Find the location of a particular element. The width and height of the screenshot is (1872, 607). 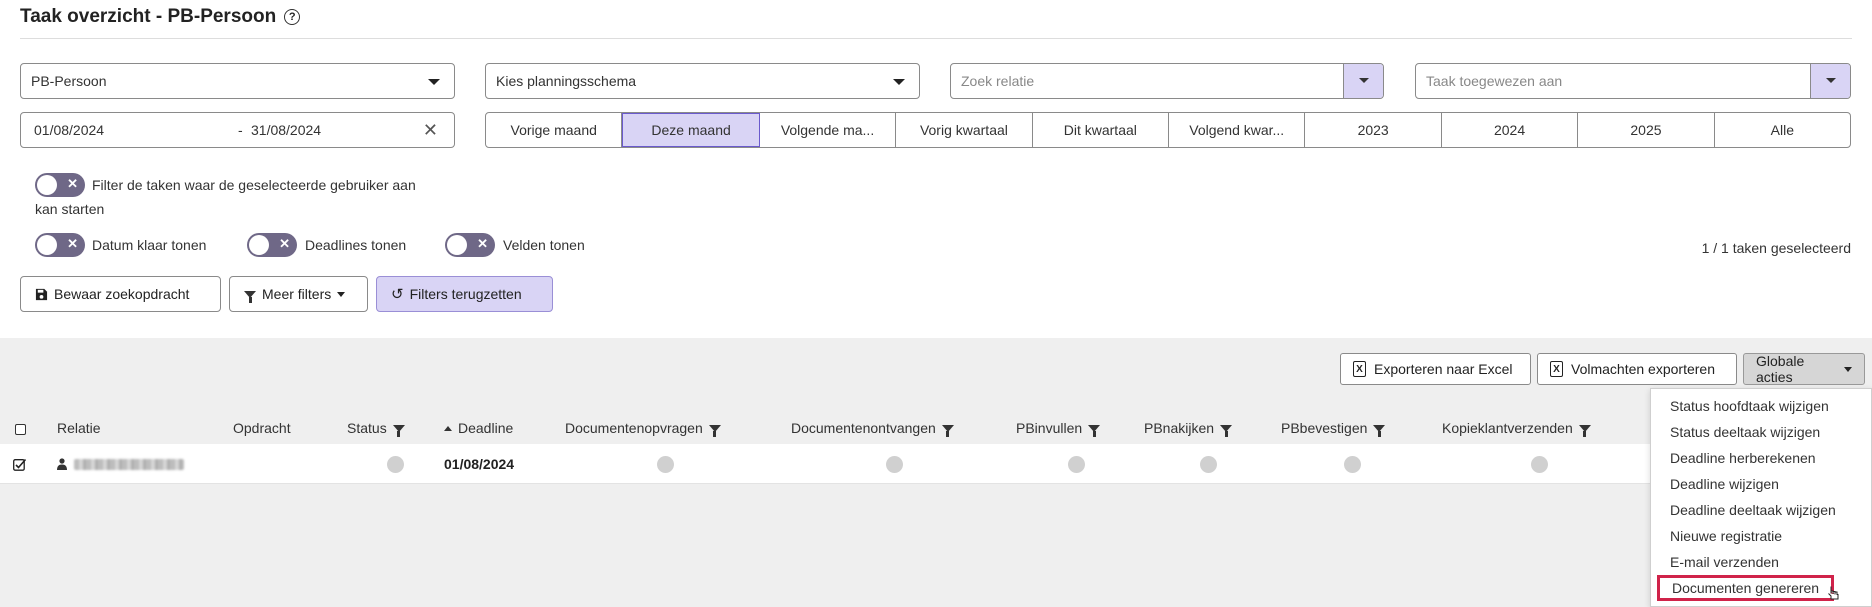

export-volmachten-button: X Volmachten exporteren is located at coordinates (1637, 369).